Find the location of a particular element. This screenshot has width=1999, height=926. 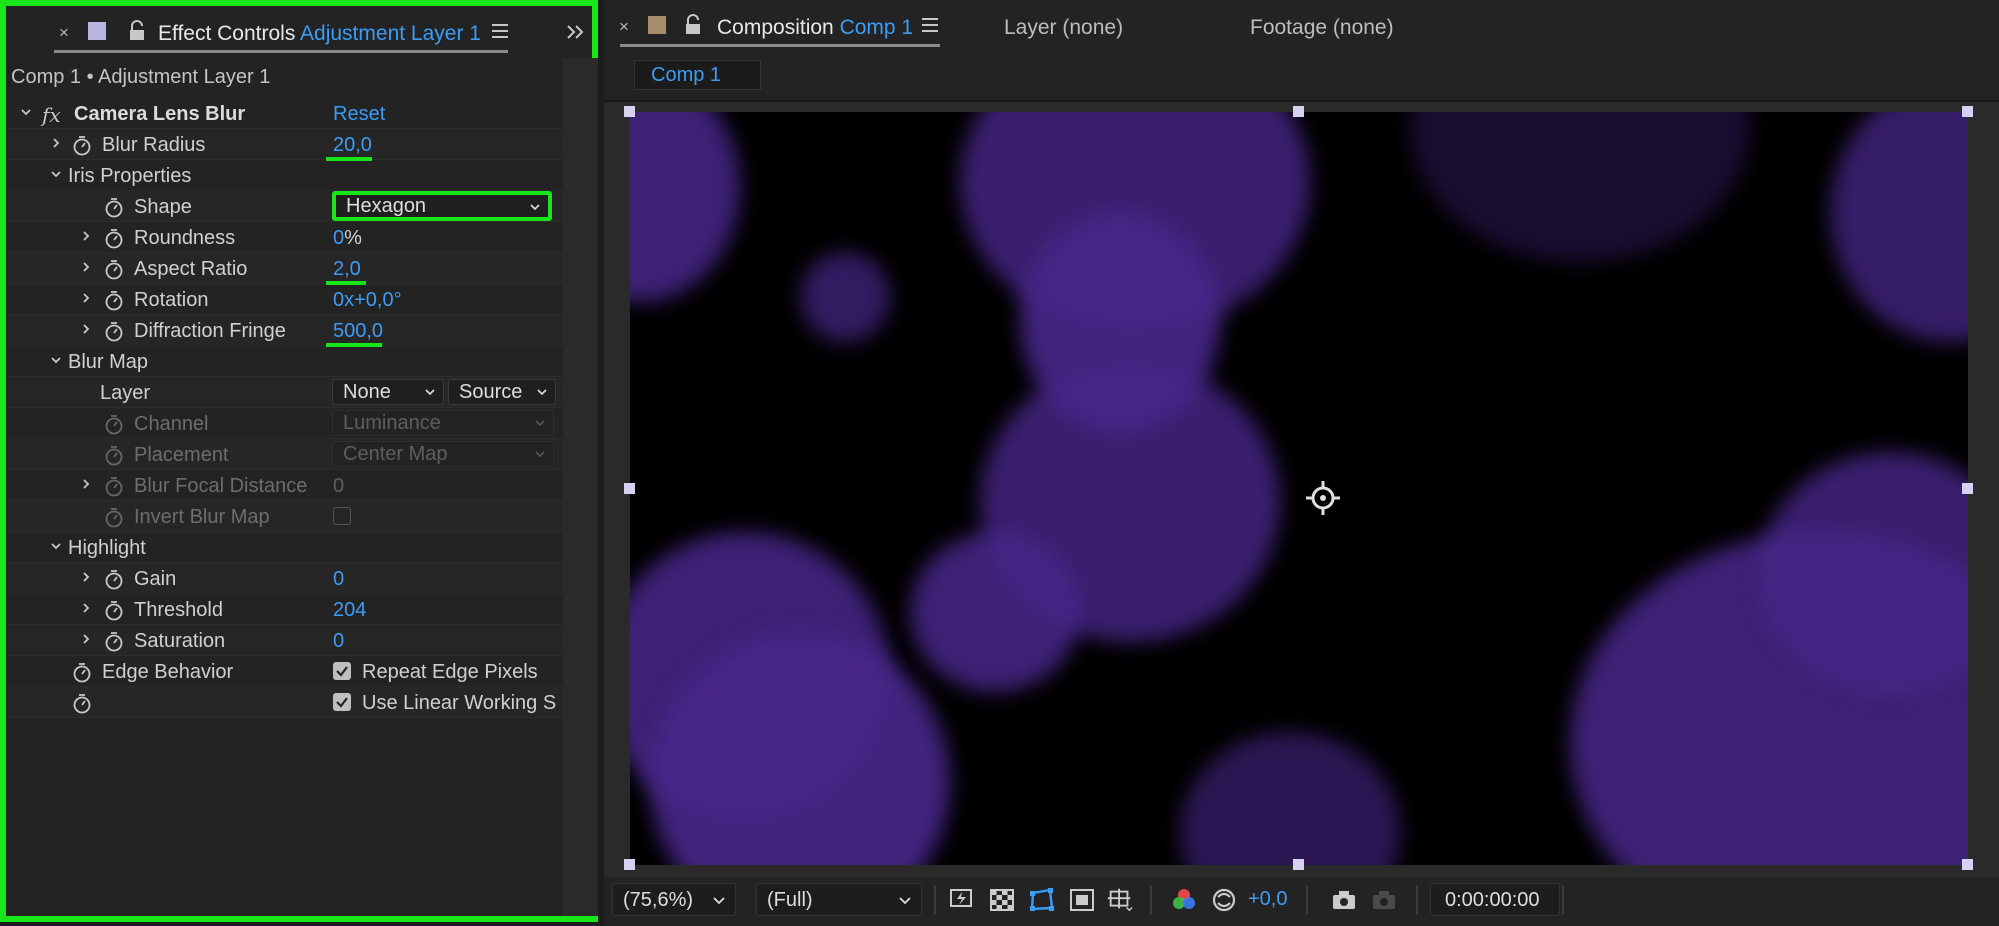

diffraction-fringe-value: 500,0 is located at coordinates (358, 331).